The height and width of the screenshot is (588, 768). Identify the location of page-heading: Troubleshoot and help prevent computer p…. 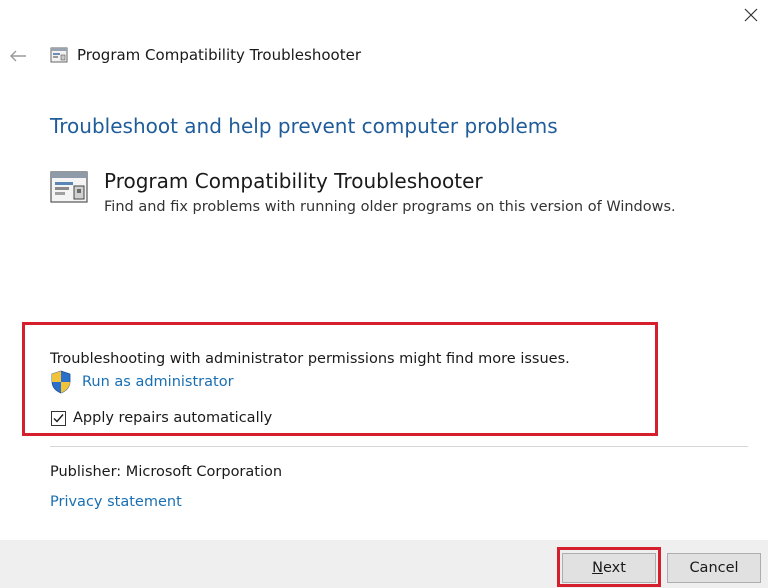
(304, 126).